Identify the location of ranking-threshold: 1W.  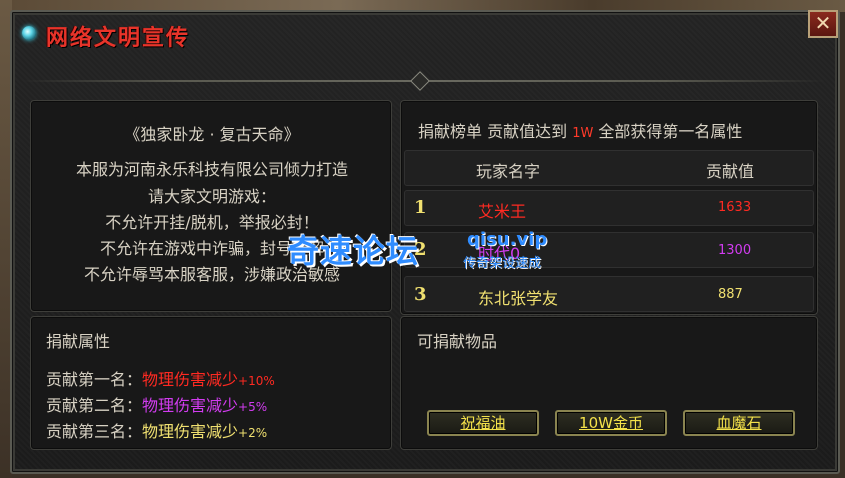
(583, 133).